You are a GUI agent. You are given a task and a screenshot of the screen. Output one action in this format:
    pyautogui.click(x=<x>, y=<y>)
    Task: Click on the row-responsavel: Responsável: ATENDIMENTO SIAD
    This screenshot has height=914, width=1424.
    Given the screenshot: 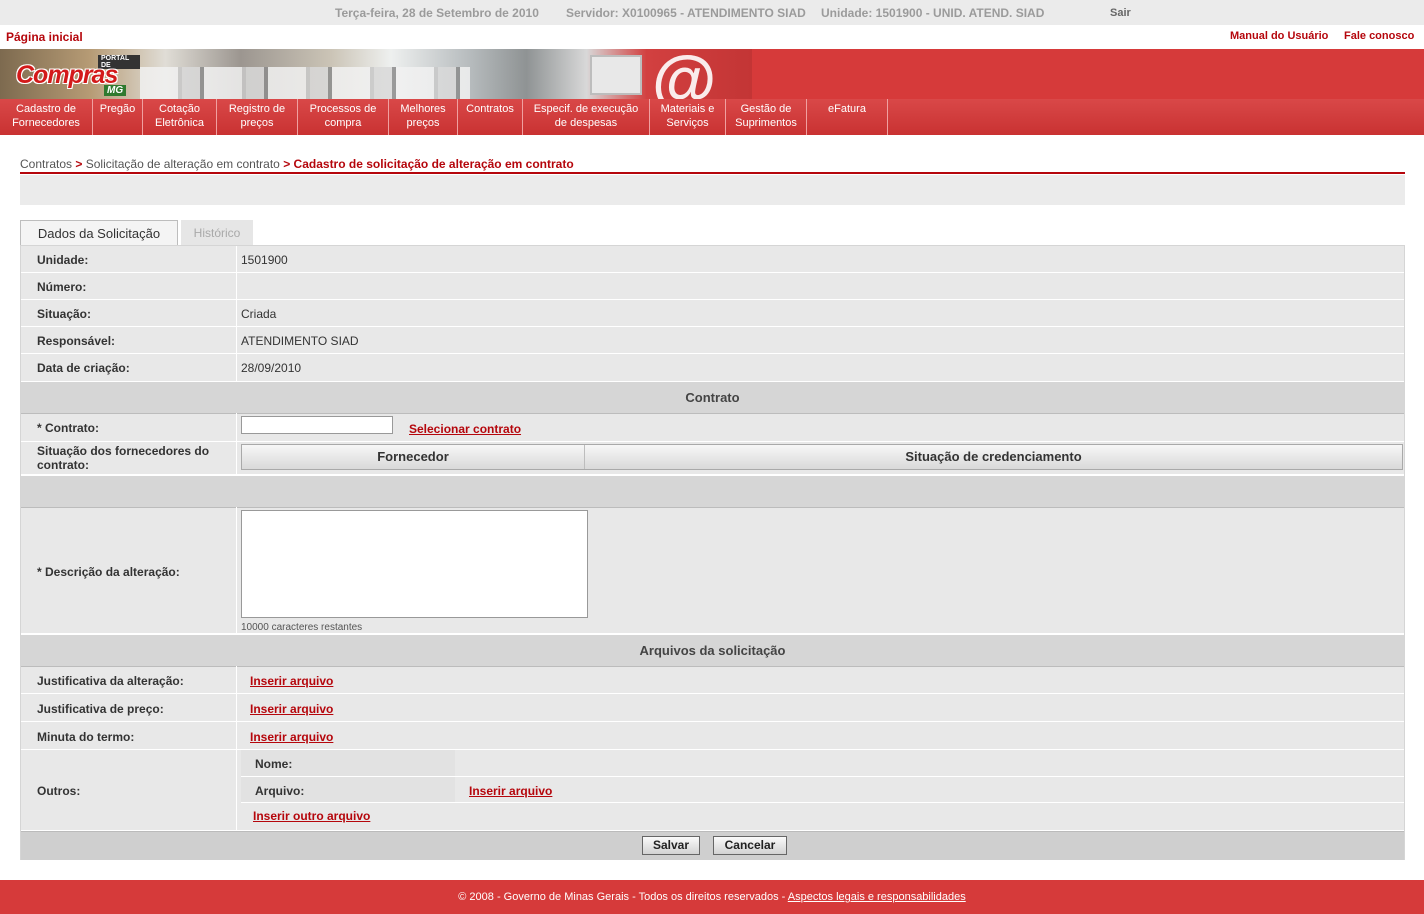 What is the action you would take?
    pyautogui.click(x=712, y=340)
    